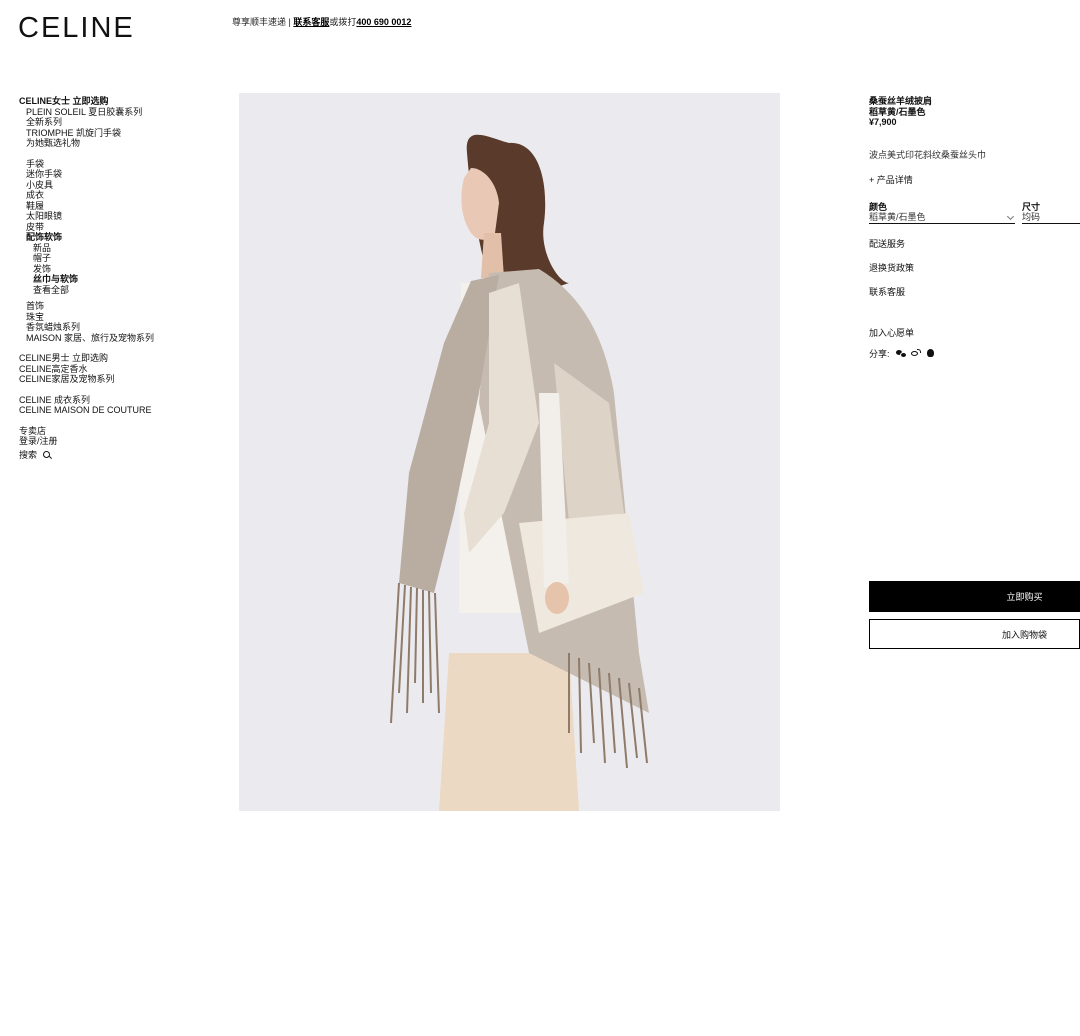 This screenshot has height=1036, width=1080. What do you see at coordinates (974, 332) in the screenshot?
I see `add-to-wishlist-link: 加入心愿单` at bounding box center [974, 332].